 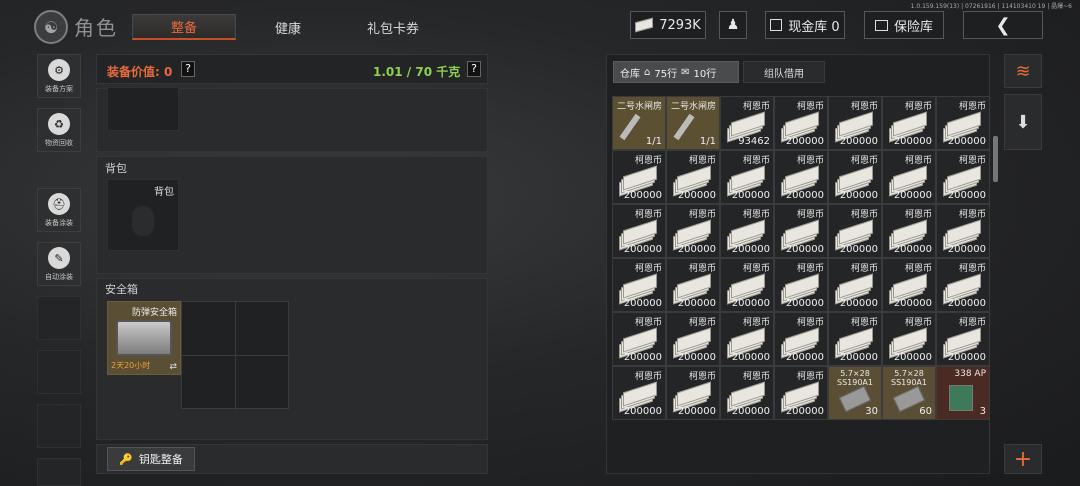 What do you see at coordinates (881, 25) in the screenshot?
I see `vault-icon` at bounding box center [881, 25].